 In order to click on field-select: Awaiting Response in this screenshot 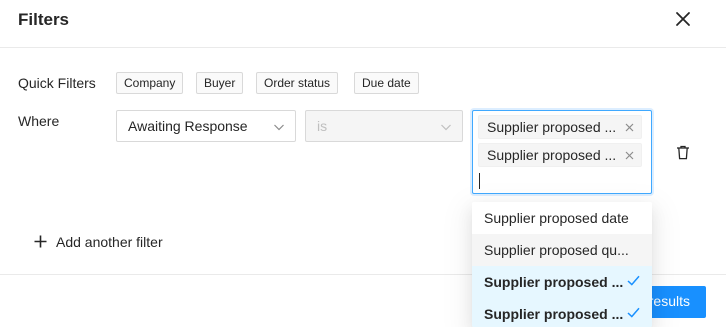, I will do `click(206, 126)`.